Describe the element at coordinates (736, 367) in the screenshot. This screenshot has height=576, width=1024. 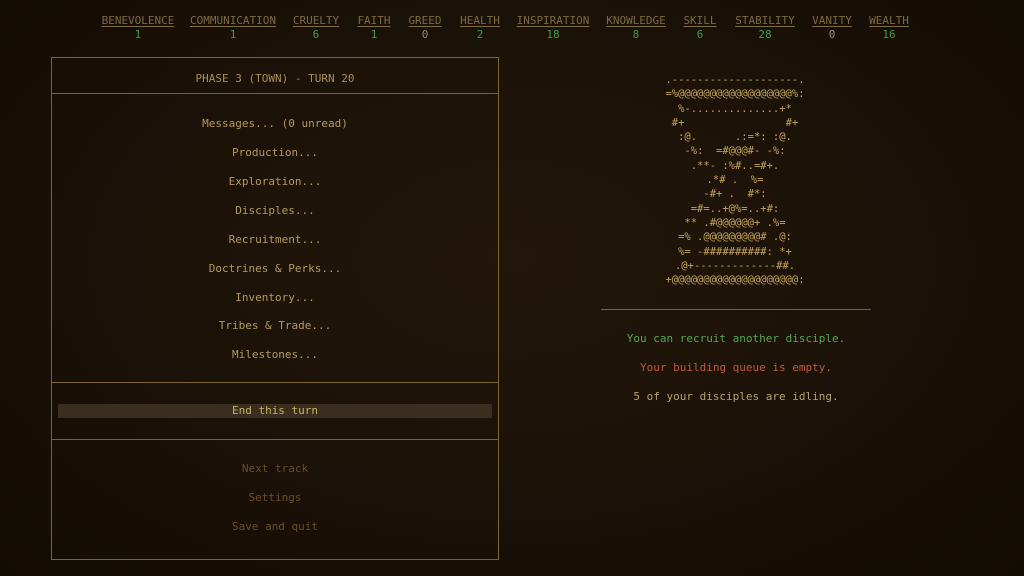
I see `message-building-queue: Your building queue is empty.` at that location.